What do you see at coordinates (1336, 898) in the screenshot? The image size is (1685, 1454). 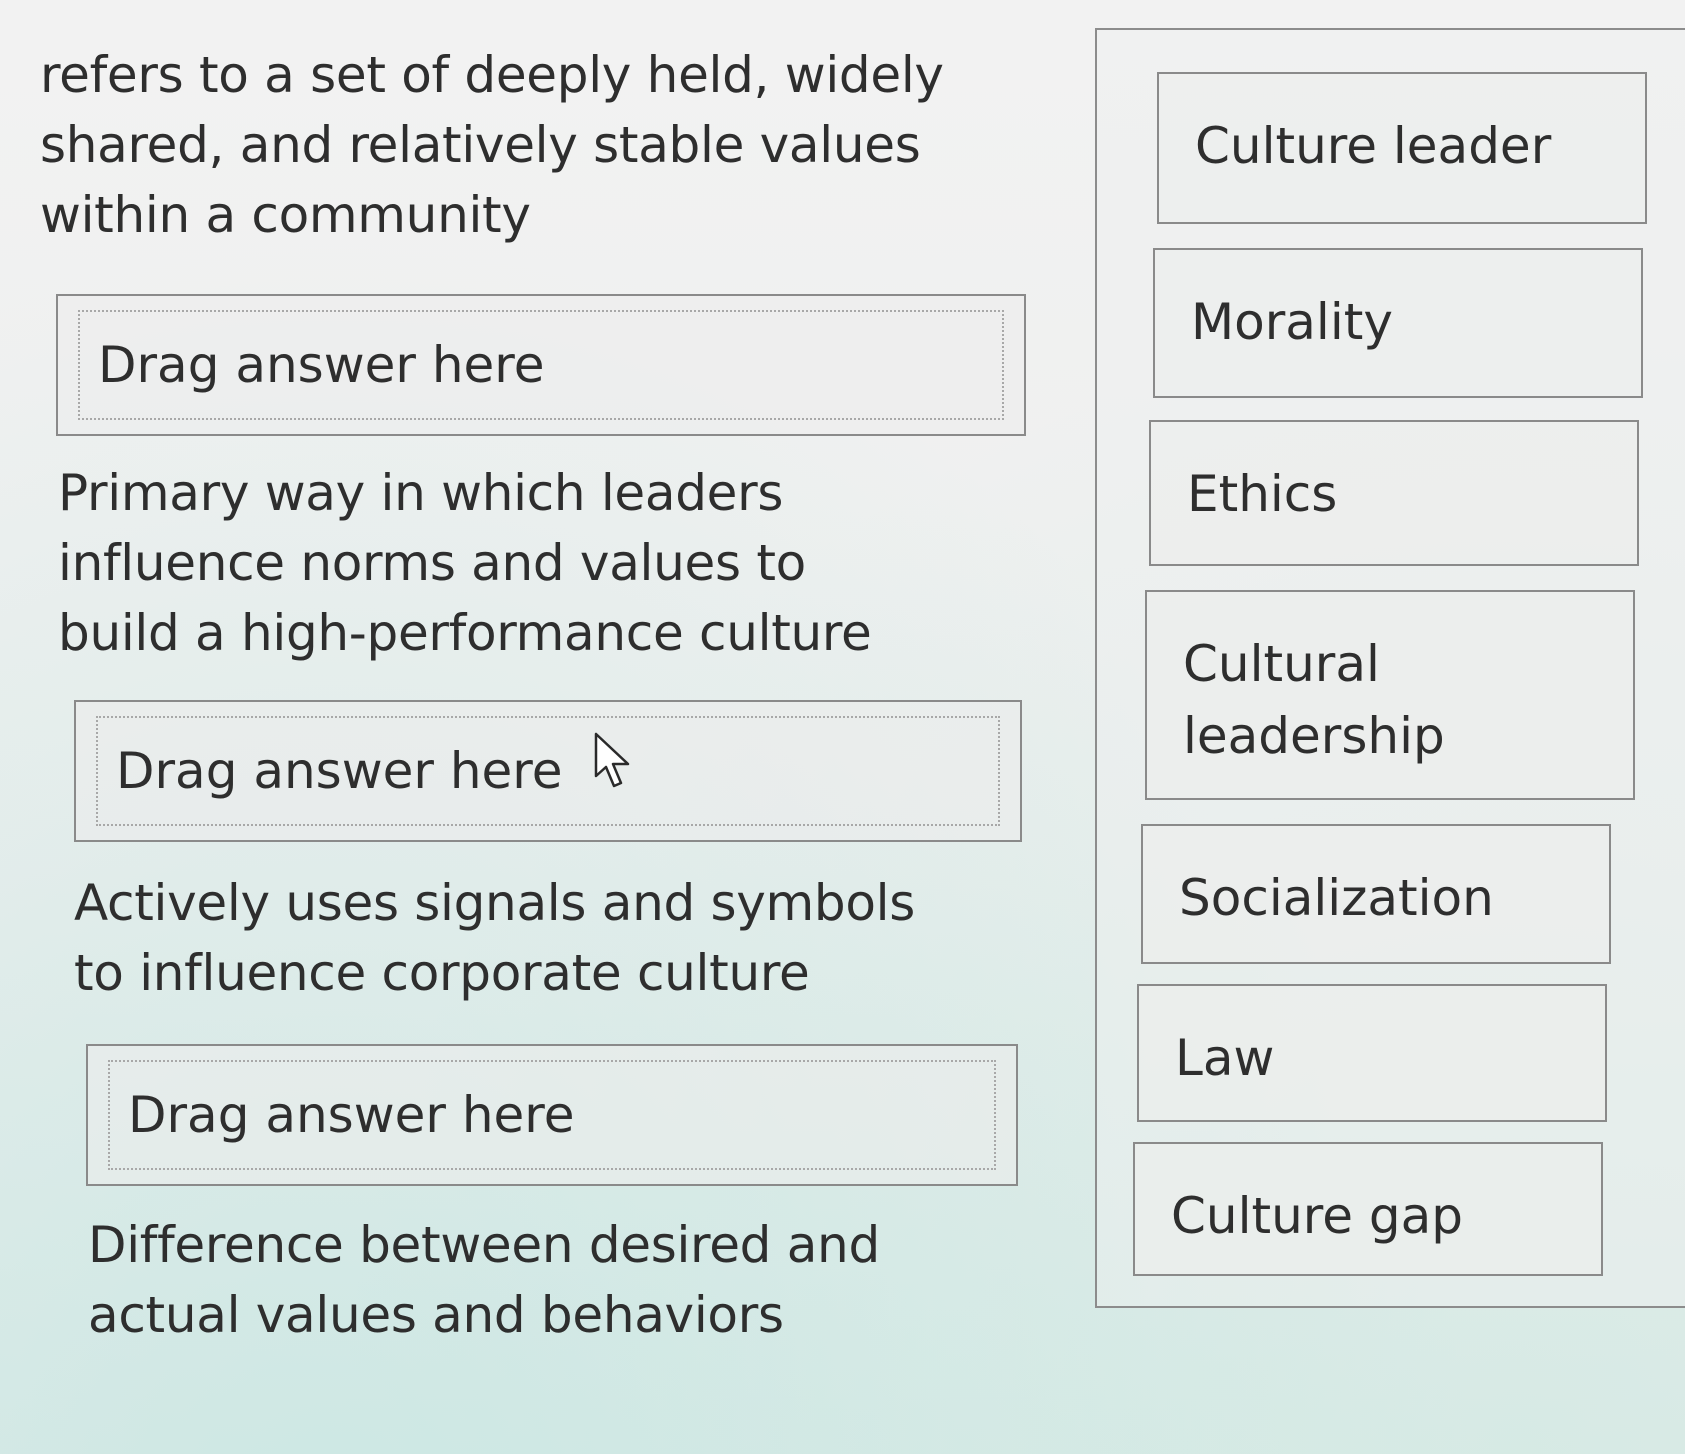 I see `answer-label: Socialization` at bounding box center [1336, 898].